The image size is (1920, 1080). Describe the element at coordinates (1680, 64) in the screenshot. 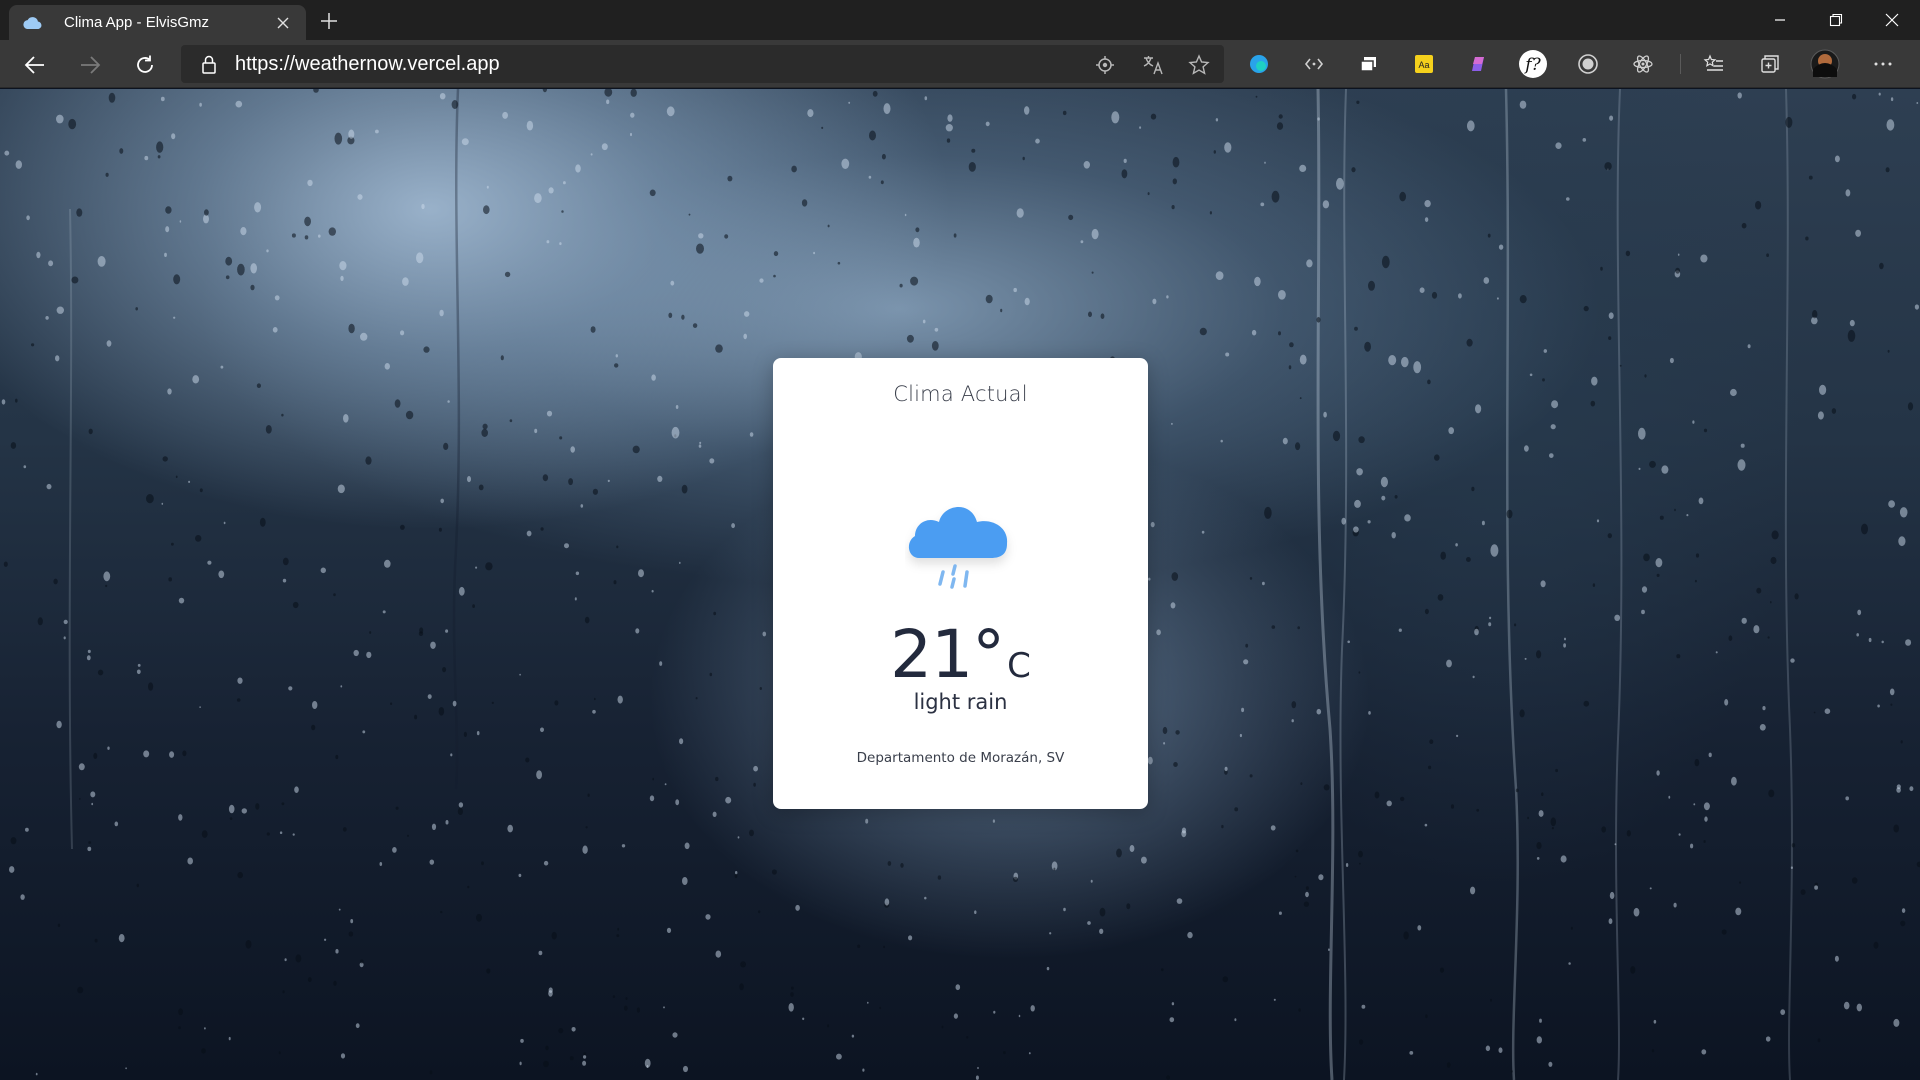

I see `toolbar-separator` at that location.